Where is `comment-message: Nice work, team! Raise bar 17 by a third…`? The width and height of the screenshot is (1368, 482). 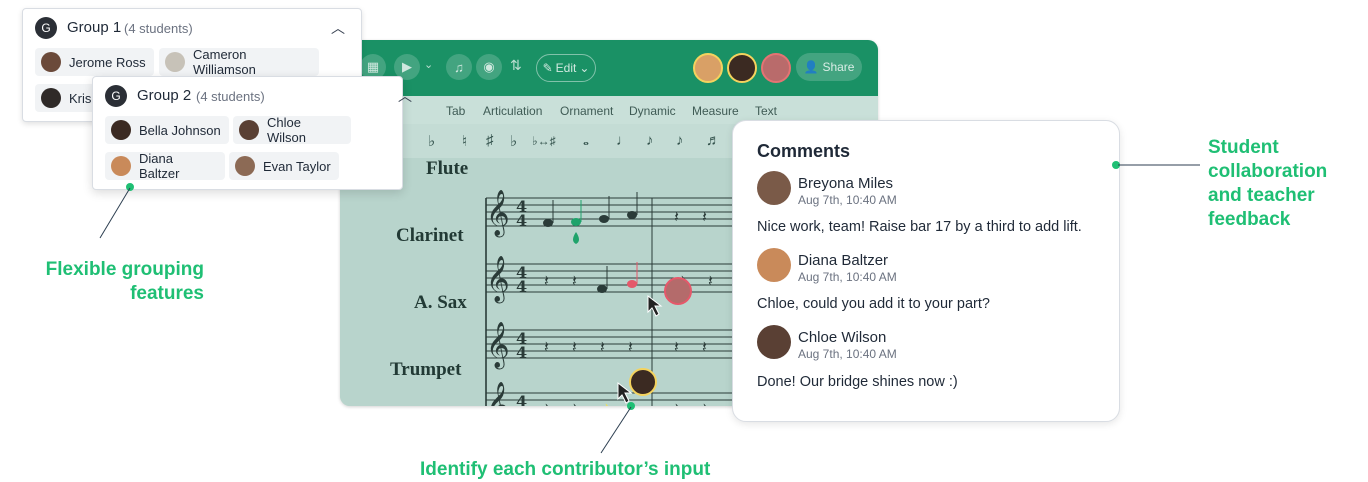 comment-message: Nice work, team! Raise bar 17 by a third… is located at coordinates (919, 227).